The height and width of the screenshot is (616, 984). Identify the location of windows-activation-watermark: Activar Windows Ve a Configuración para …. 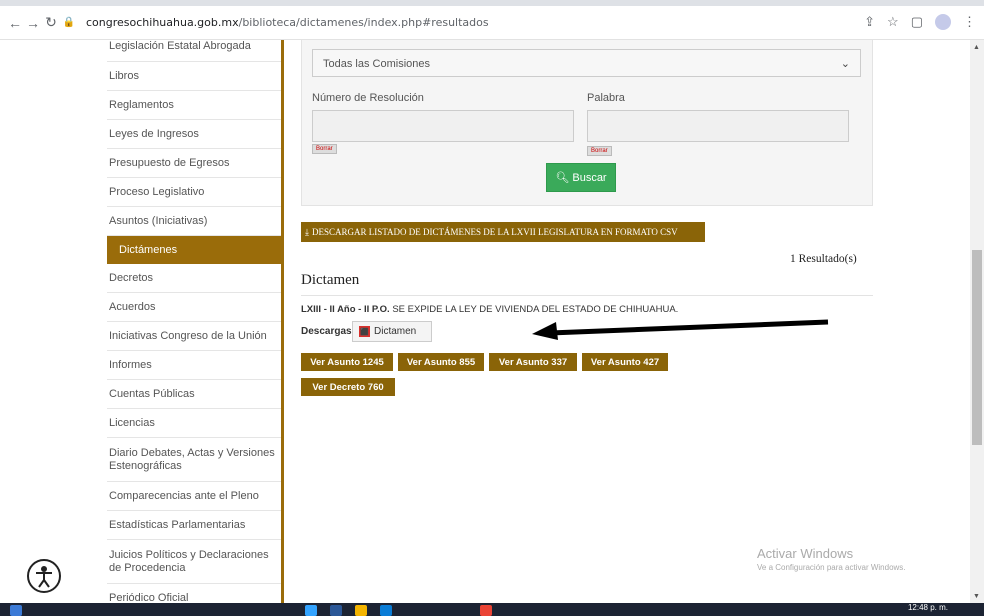
(831, 559).